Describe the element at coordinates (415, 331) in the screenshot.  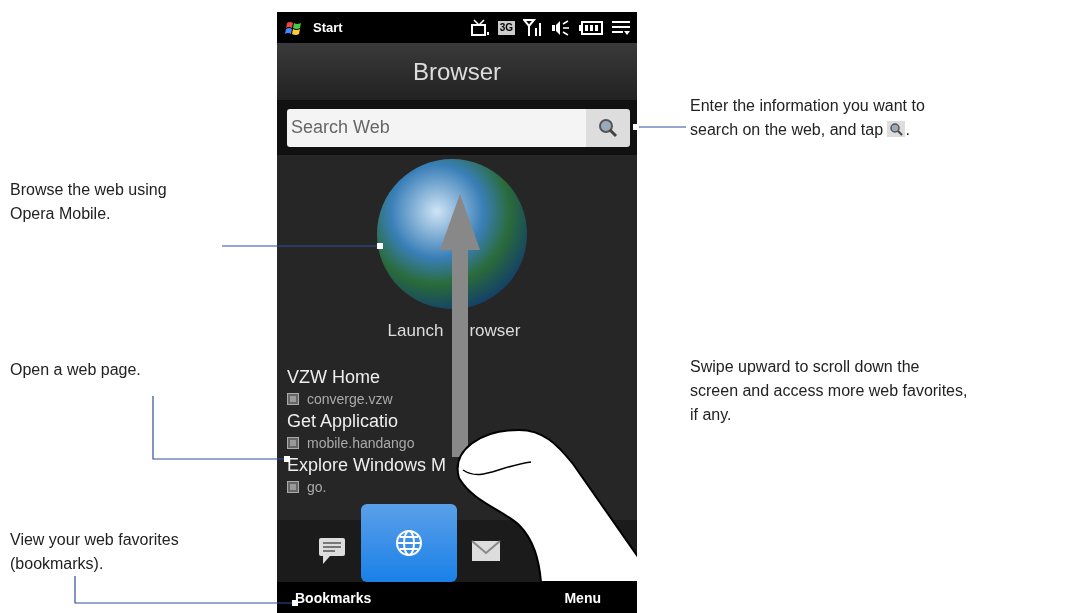
I see `launch-label: Launch` at that location.